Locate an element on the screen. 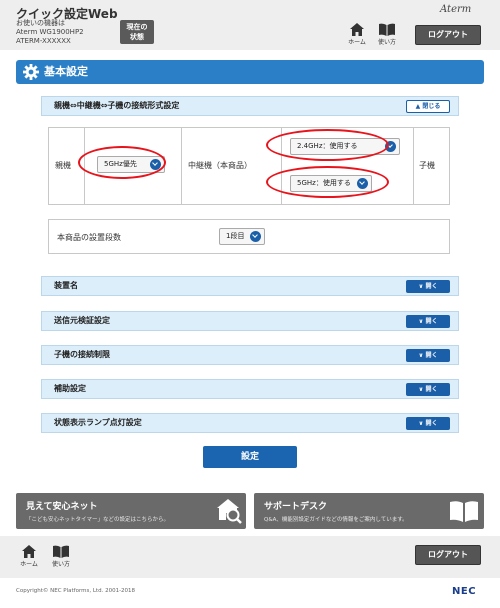 Image resolution: width=500 pixels, height=608 pixels. stage-label: 本商品の設置段数 is located at coordinates (89, 237).